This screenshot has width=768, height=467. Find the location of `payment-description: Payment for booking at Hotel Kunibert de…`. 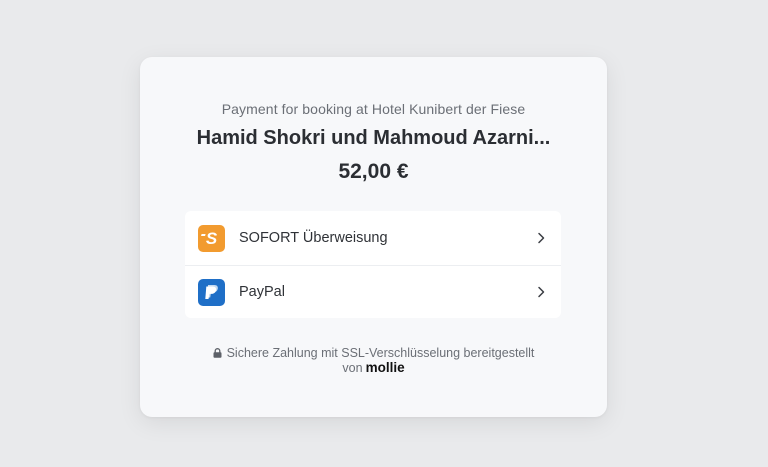

payment-description: Payment for booking at Hotel Kunibert de… is located at coordinates (373, 109).